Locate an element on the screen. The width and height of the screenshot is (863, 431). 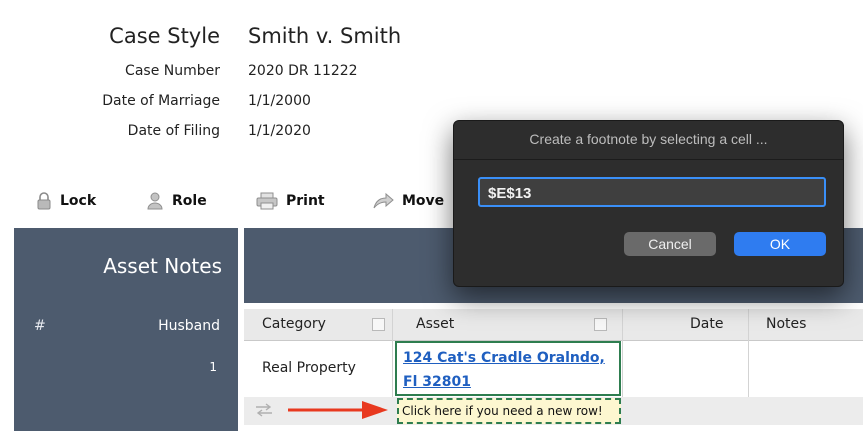
move-button: Move is located at coordinates (408, 201).